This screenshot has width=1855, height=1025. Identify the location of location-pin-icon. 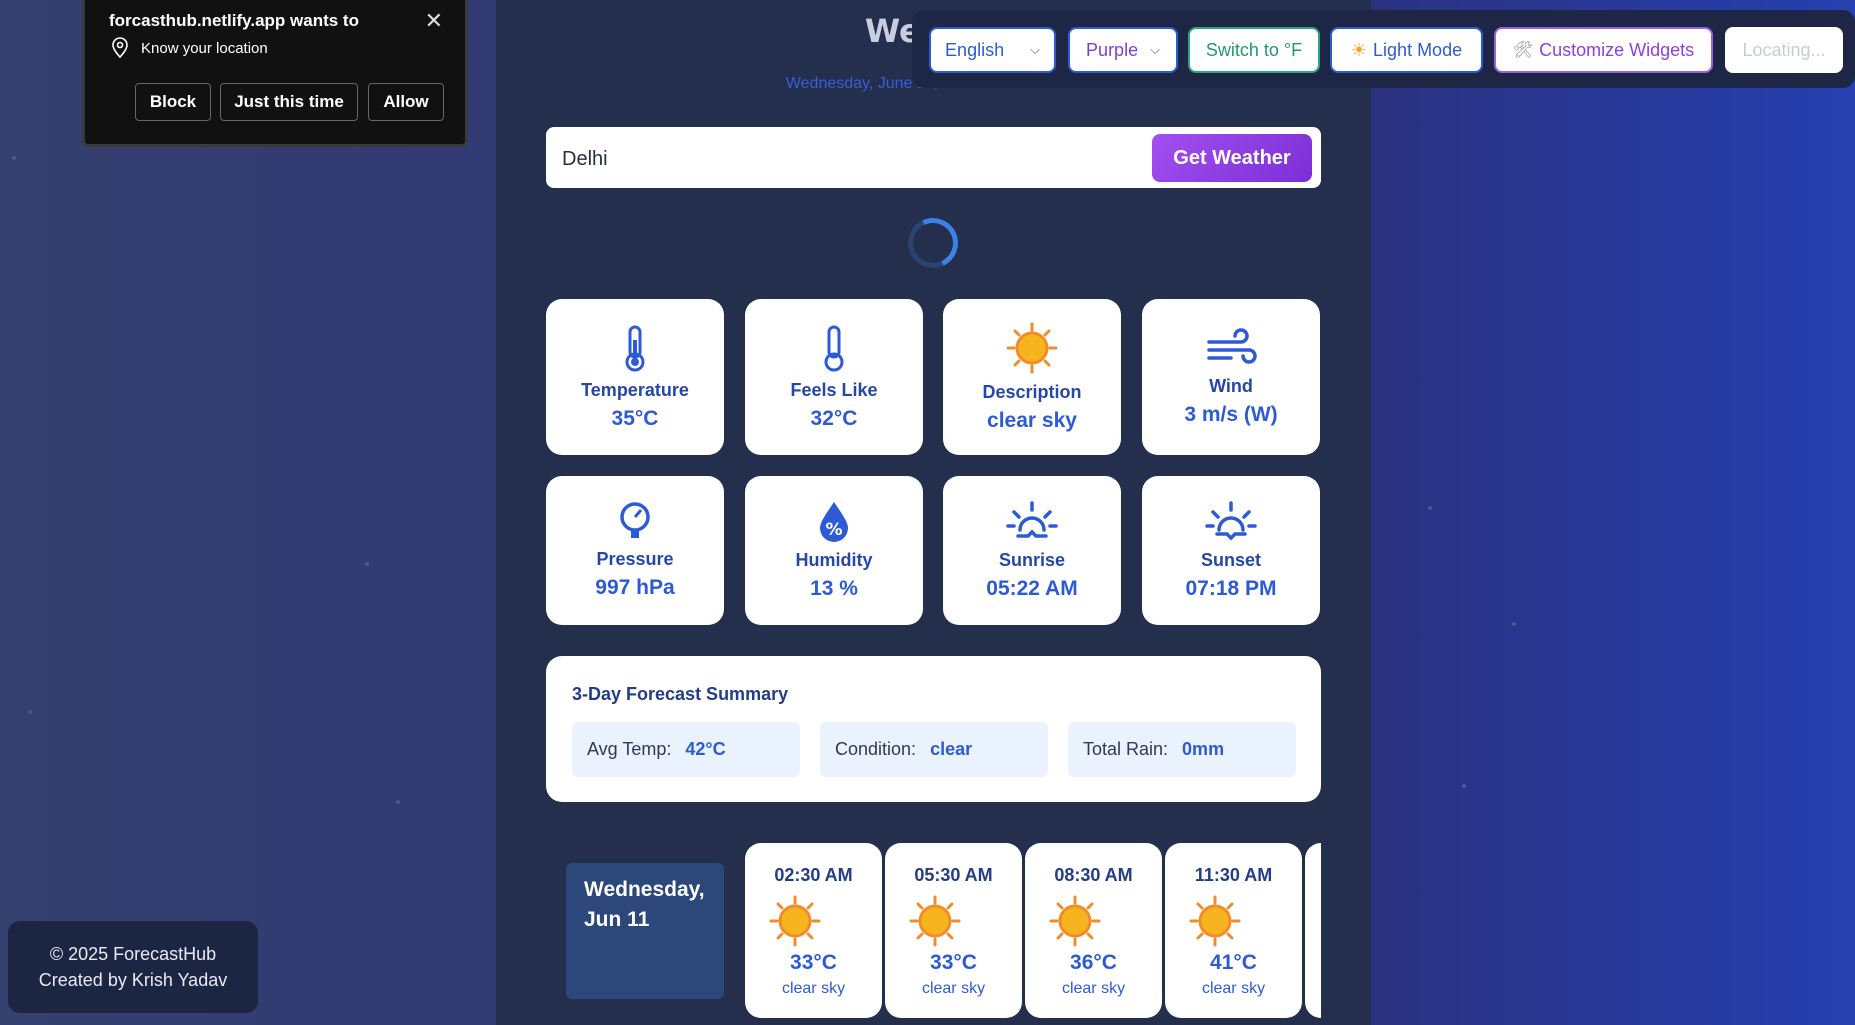
(120, 48).